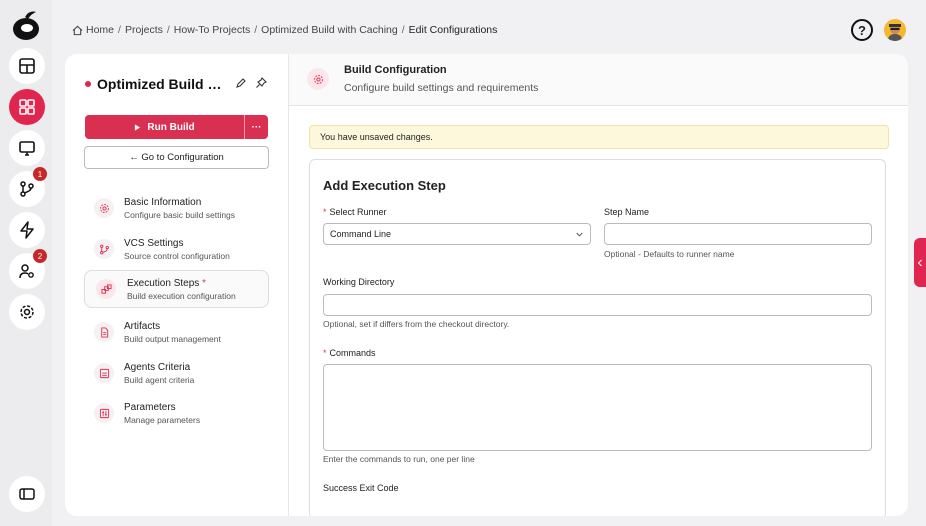 This screenshot has height=526, width=926. What do you see at coordinates (106, 288) in the screenshot?
I see `steps-icon` at bounding box center [106, 288].